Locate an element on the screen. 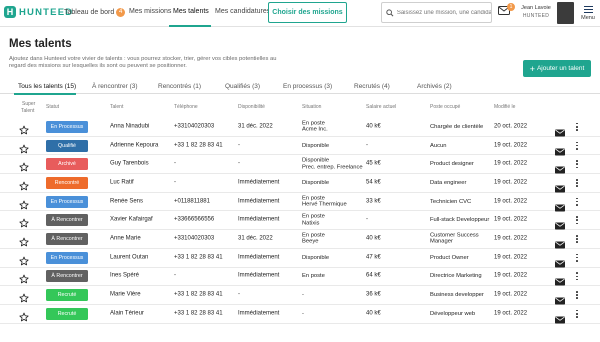 The width and height of the screenshot is (600, 342). talent-availability: - is located at coordinates (239, 163).